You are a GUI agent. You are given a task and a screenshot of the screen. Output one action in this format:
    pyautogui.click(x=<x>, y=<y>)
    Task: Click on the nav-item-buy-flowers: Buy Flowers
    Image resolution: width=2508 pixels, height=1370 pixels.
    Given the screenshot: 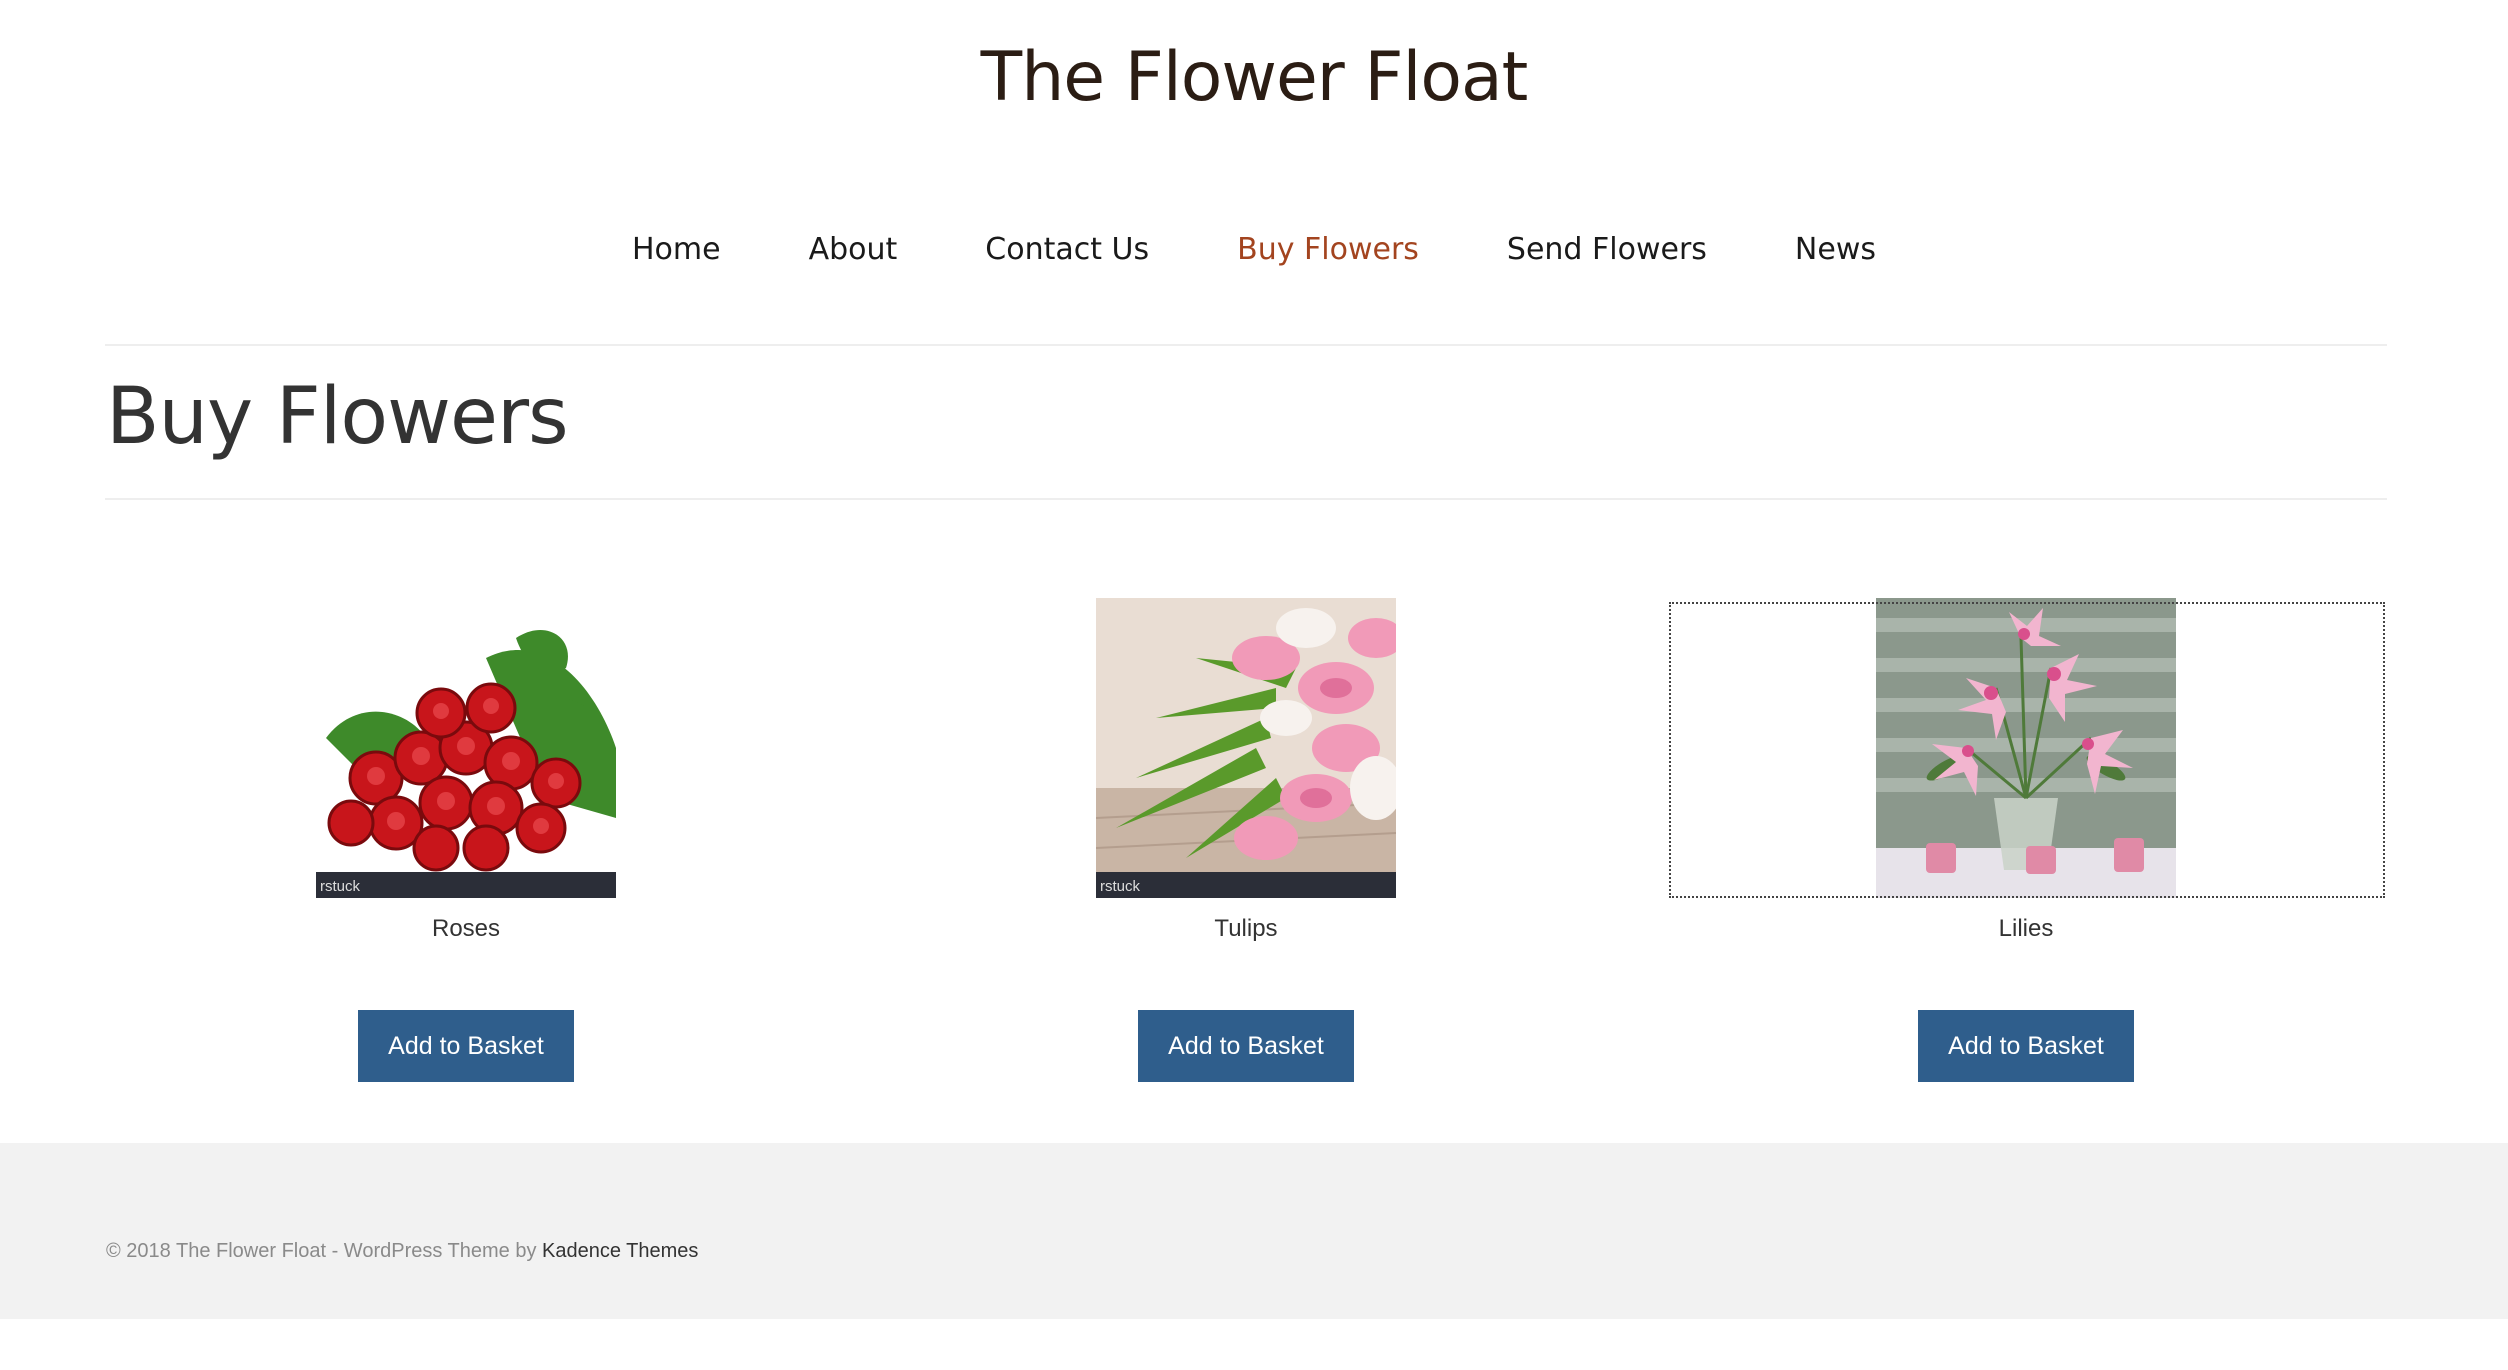 What is the action you would take?
    pyautogui.click(x=1328, y=249)
    